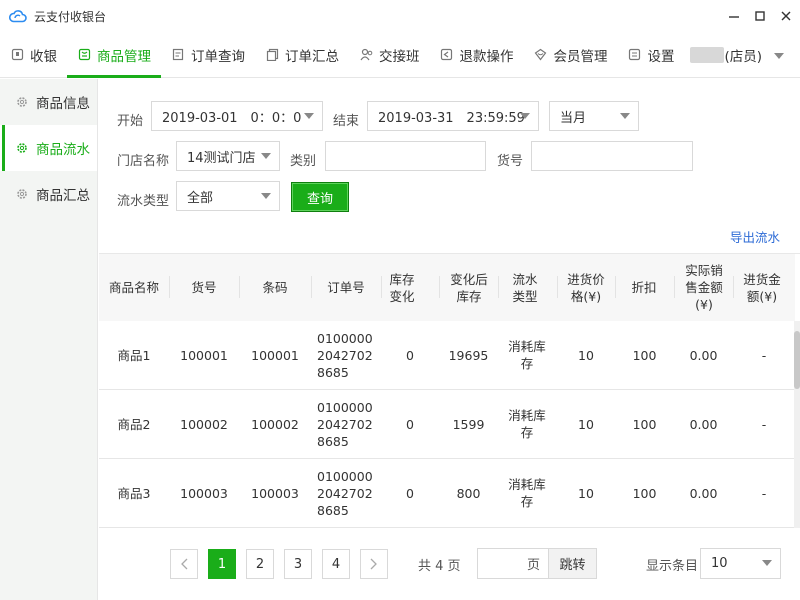 This screenshot has height=600, width=800. I want to click on page-4-button: 4, so click(336, 564).